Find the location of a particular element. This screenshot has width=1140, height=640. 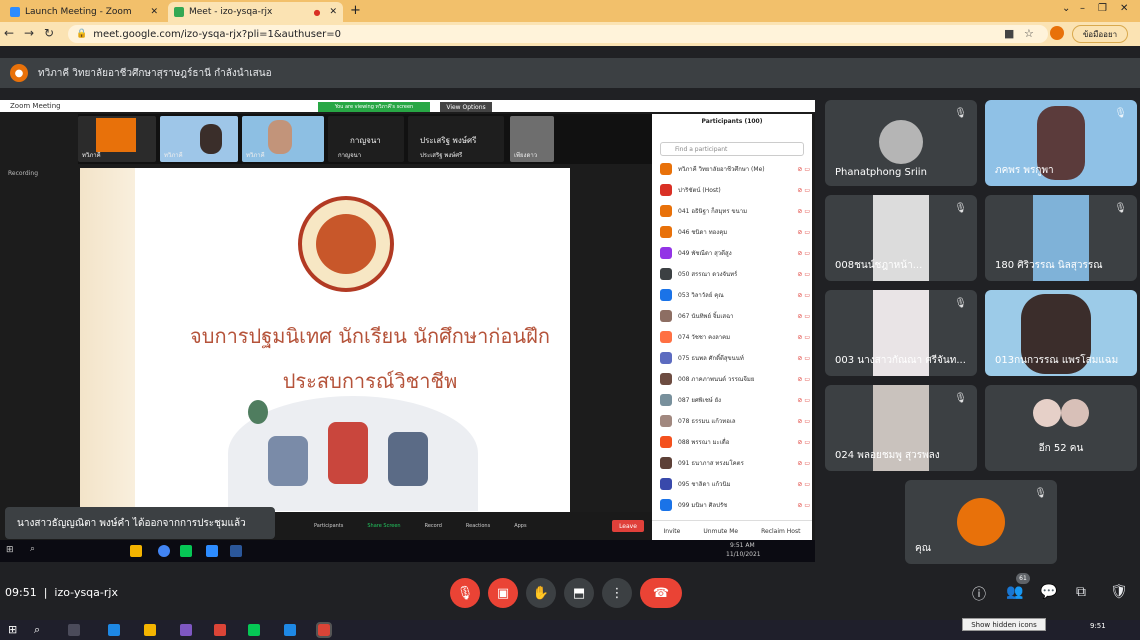

participant-row: 053 วิลาวัลย์ คุณ ⊘ ▭ is located at coordinates (735, 295).